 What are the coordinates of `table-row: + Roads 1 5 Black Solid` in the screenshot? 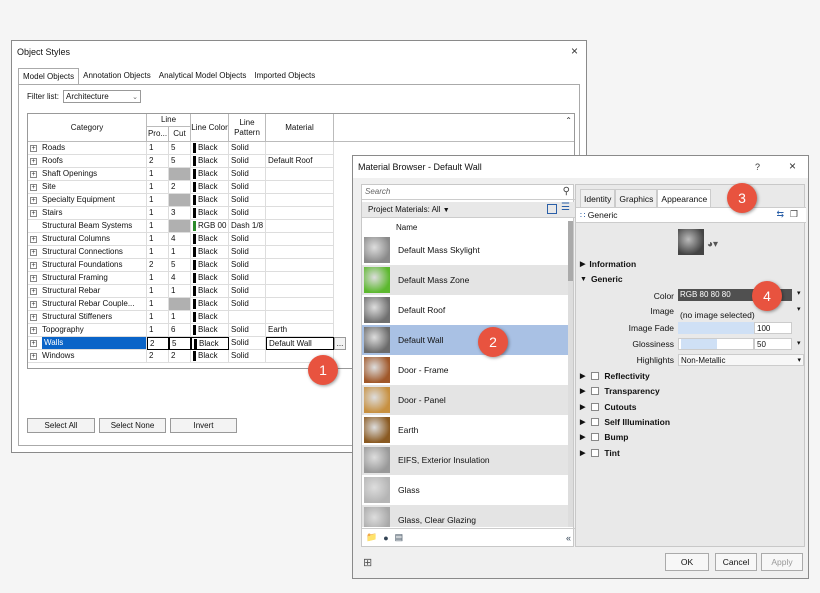 It's located at (301, 148).